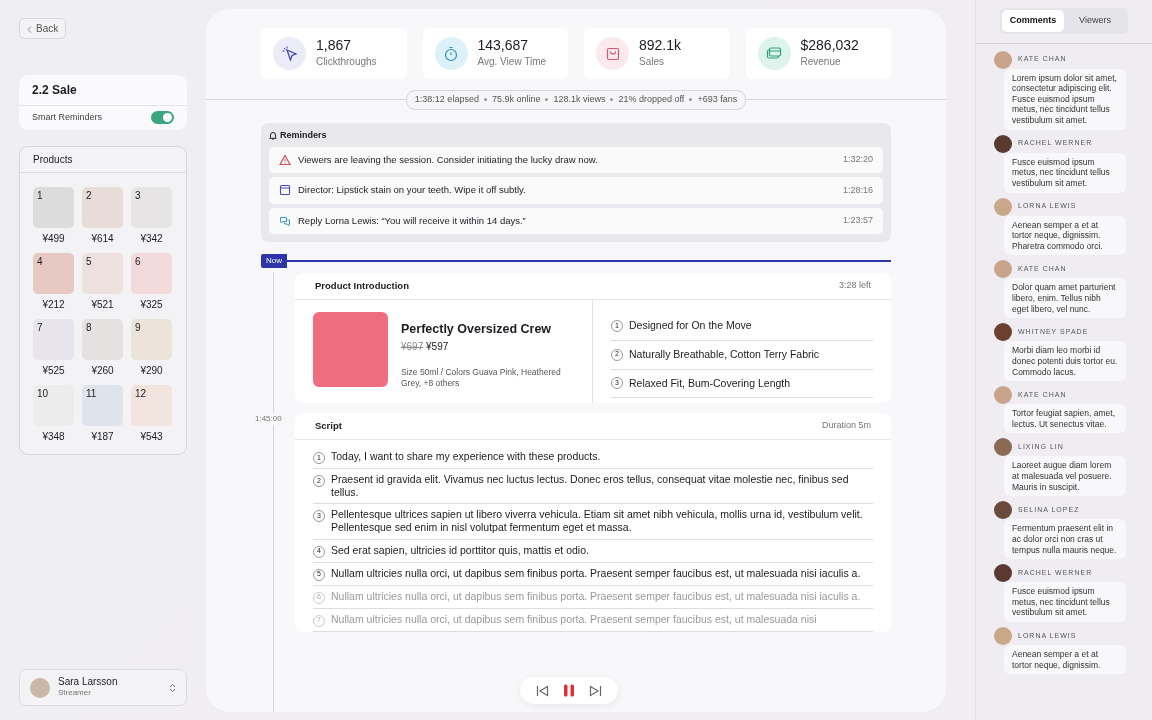 This screenshot has height=720, width=1152. What do you see at coordinates (43, 28) in the screenshot?
I see `back-button: Back` at bounding box center [43, 28].